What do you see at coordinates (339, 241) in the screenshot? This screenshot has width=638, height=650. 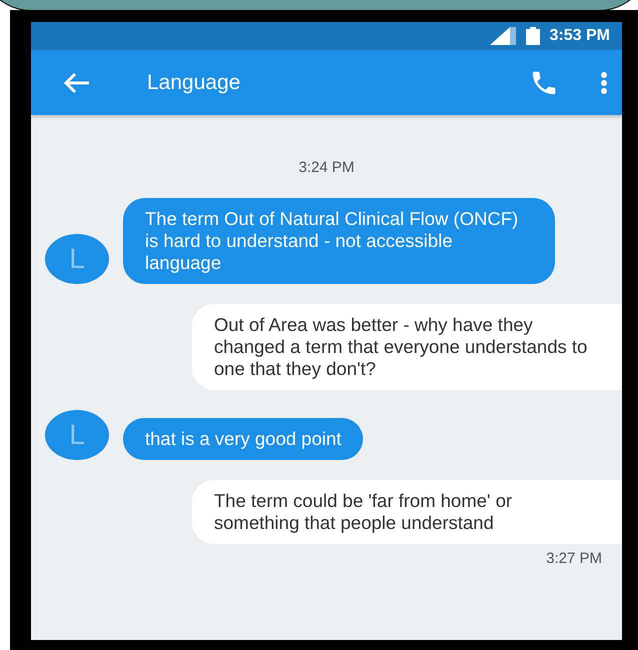 I see `incoming-message: The term Out of Natural Clinical Flow (ONCF) is hard to understand - not accessible language` at bounding box center [339, 241].